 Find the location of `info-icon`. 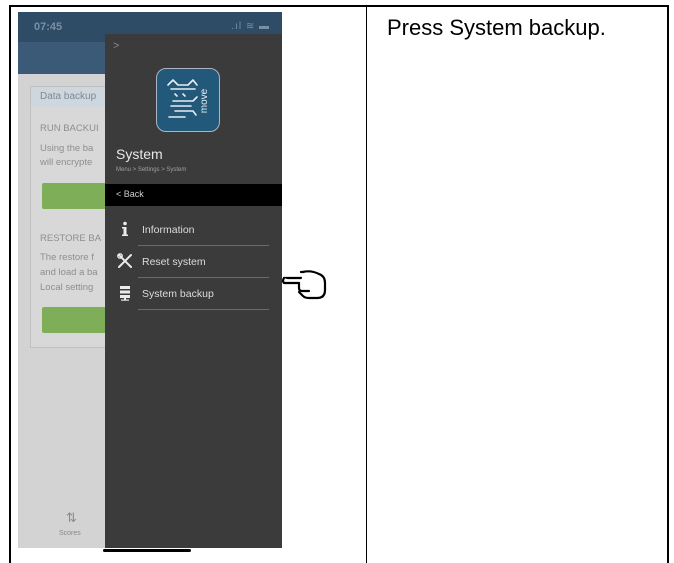

info-icon is located at coordinates (125, 229).